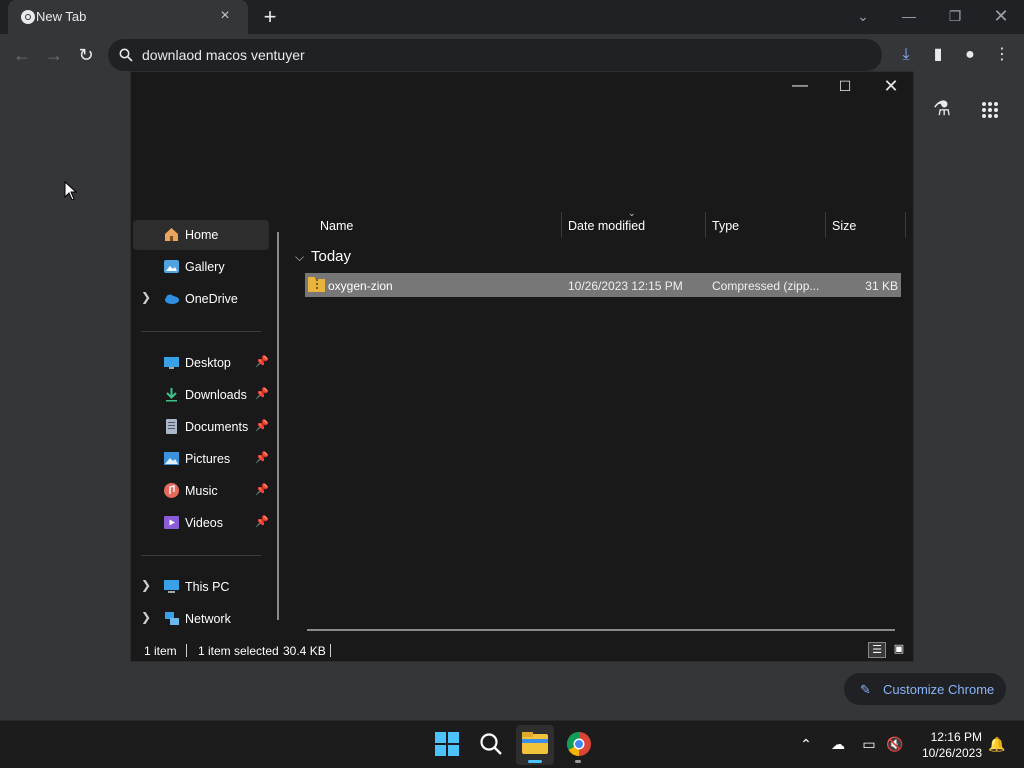 The width and height of the screenshot is (1024, 768). Describe the element at coordinates (606, 226) in the screenshot. I see `column-header-date-modified: Date modified` at that location.